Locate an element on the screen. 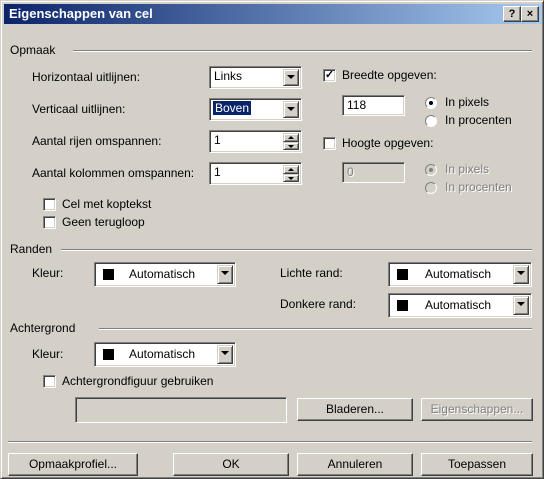 The height and width of the screenshot is (479, 544). background-image-label: Achtergrondfiguur gebruiken is located at coordinates (137, 381).